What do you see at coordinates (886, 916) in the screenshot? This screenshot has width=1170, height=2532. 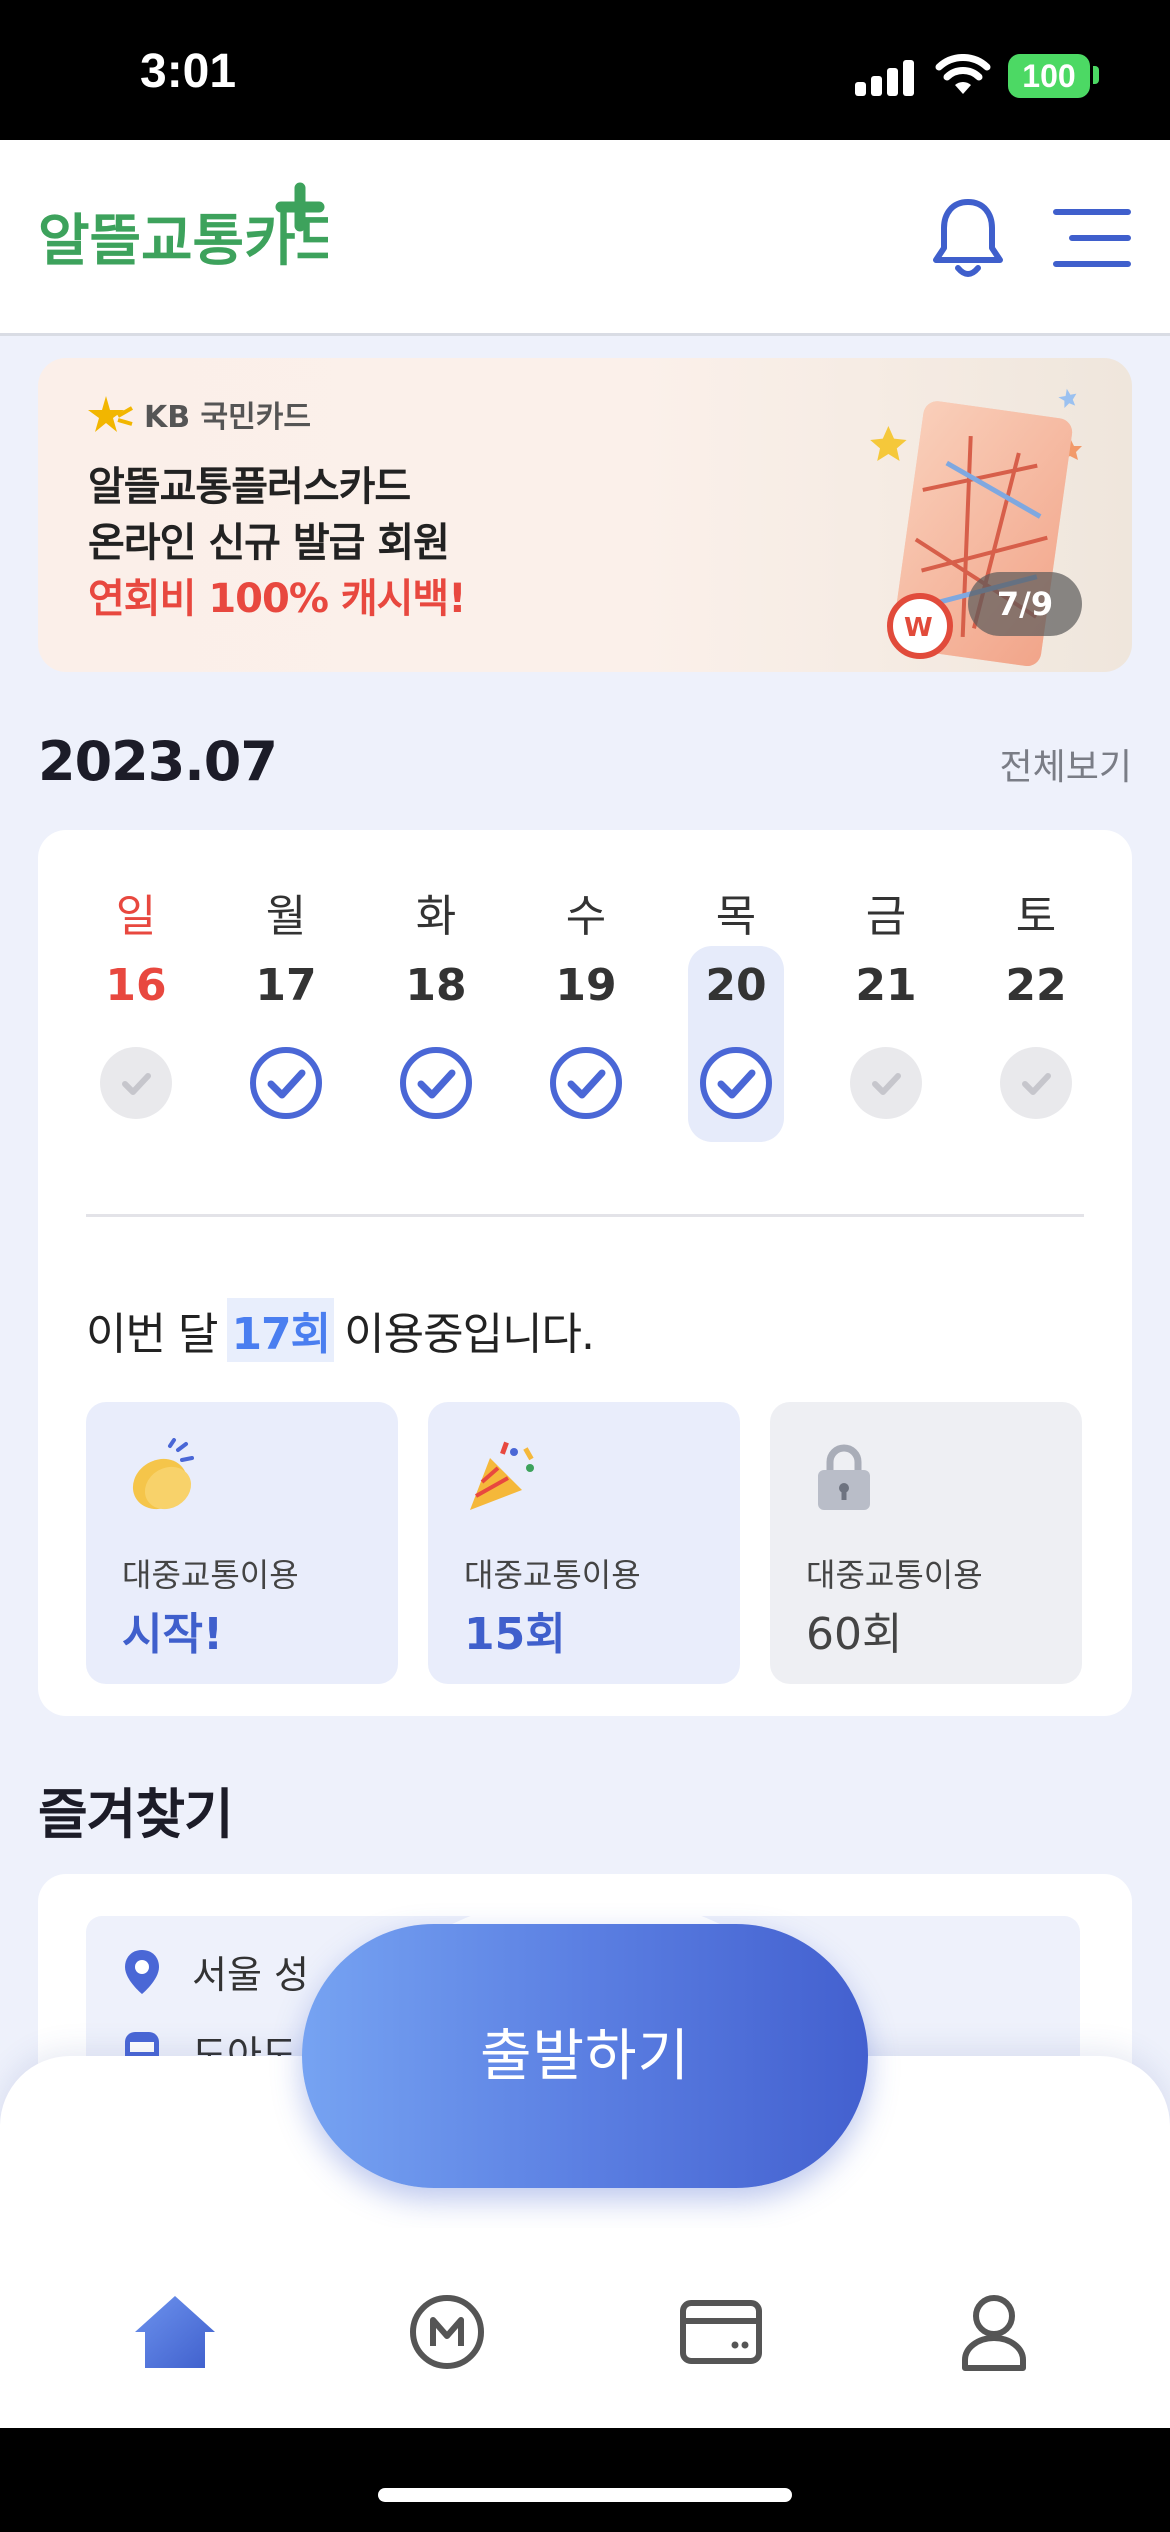 I see `weekday-label: 금` at bounding box center [886, 916].